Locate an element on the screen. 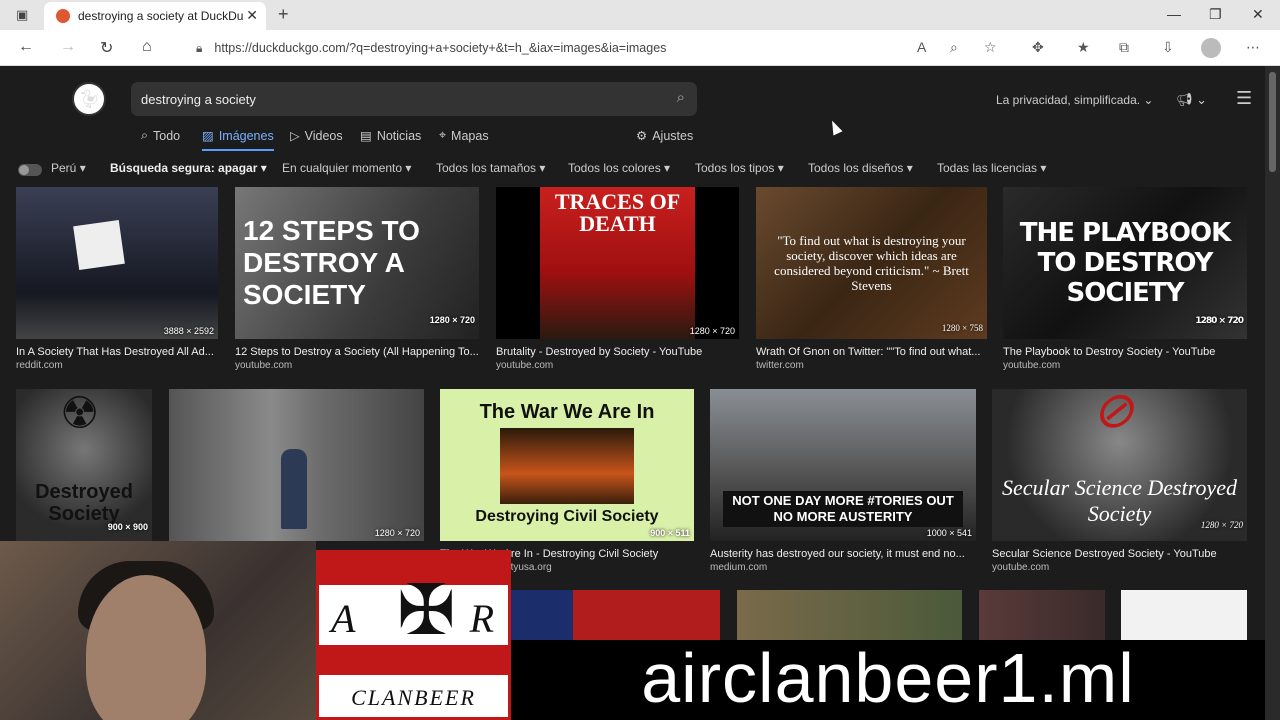 This screenshot has height=720, width=1280. browser-tab: destroying a society at DuckDuc ✕ is located at coordinates (155, 16).